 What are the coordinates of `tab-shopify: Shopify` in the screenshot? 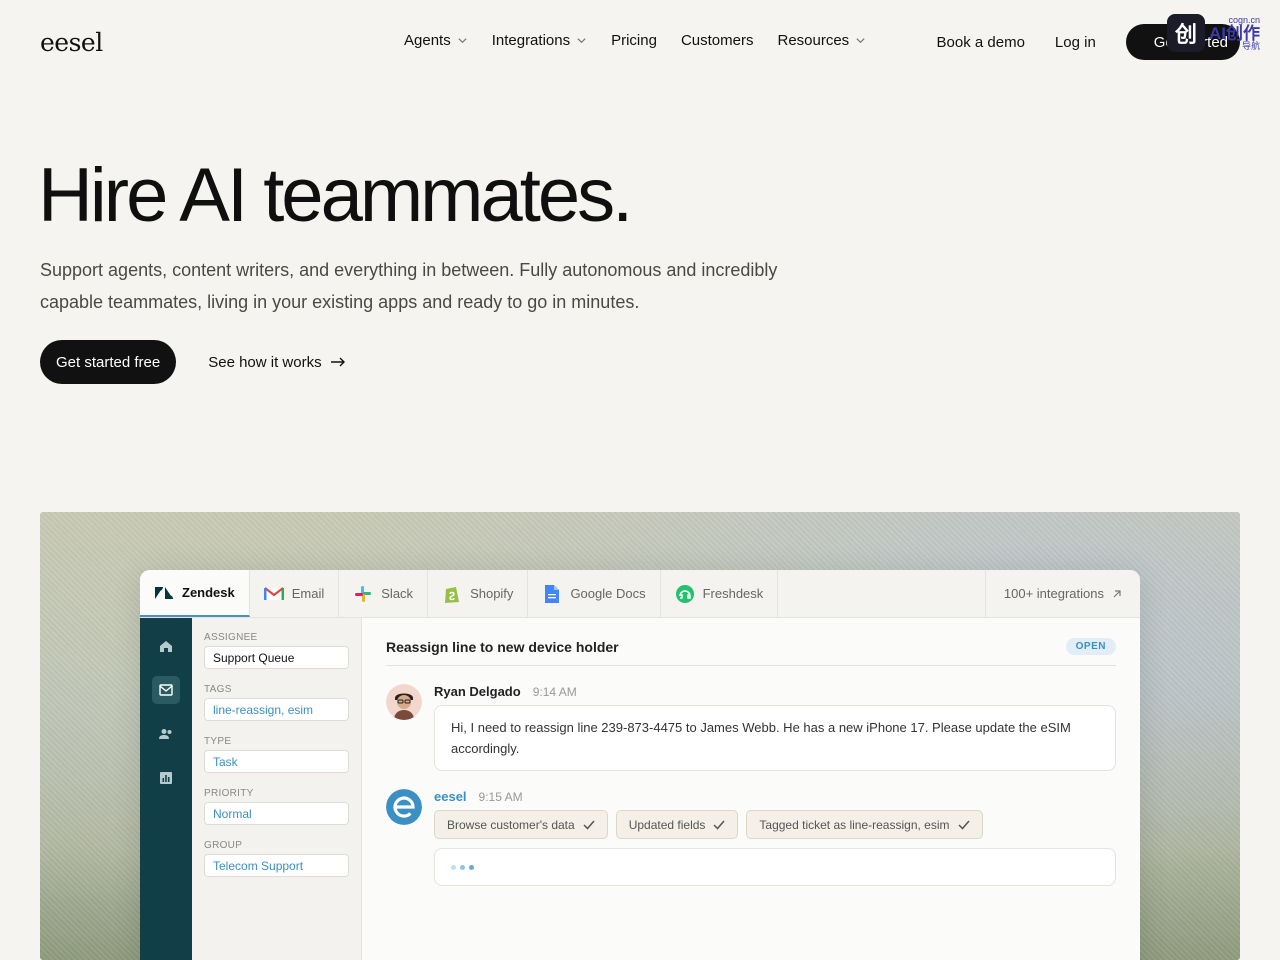 It's located at (478, 593).